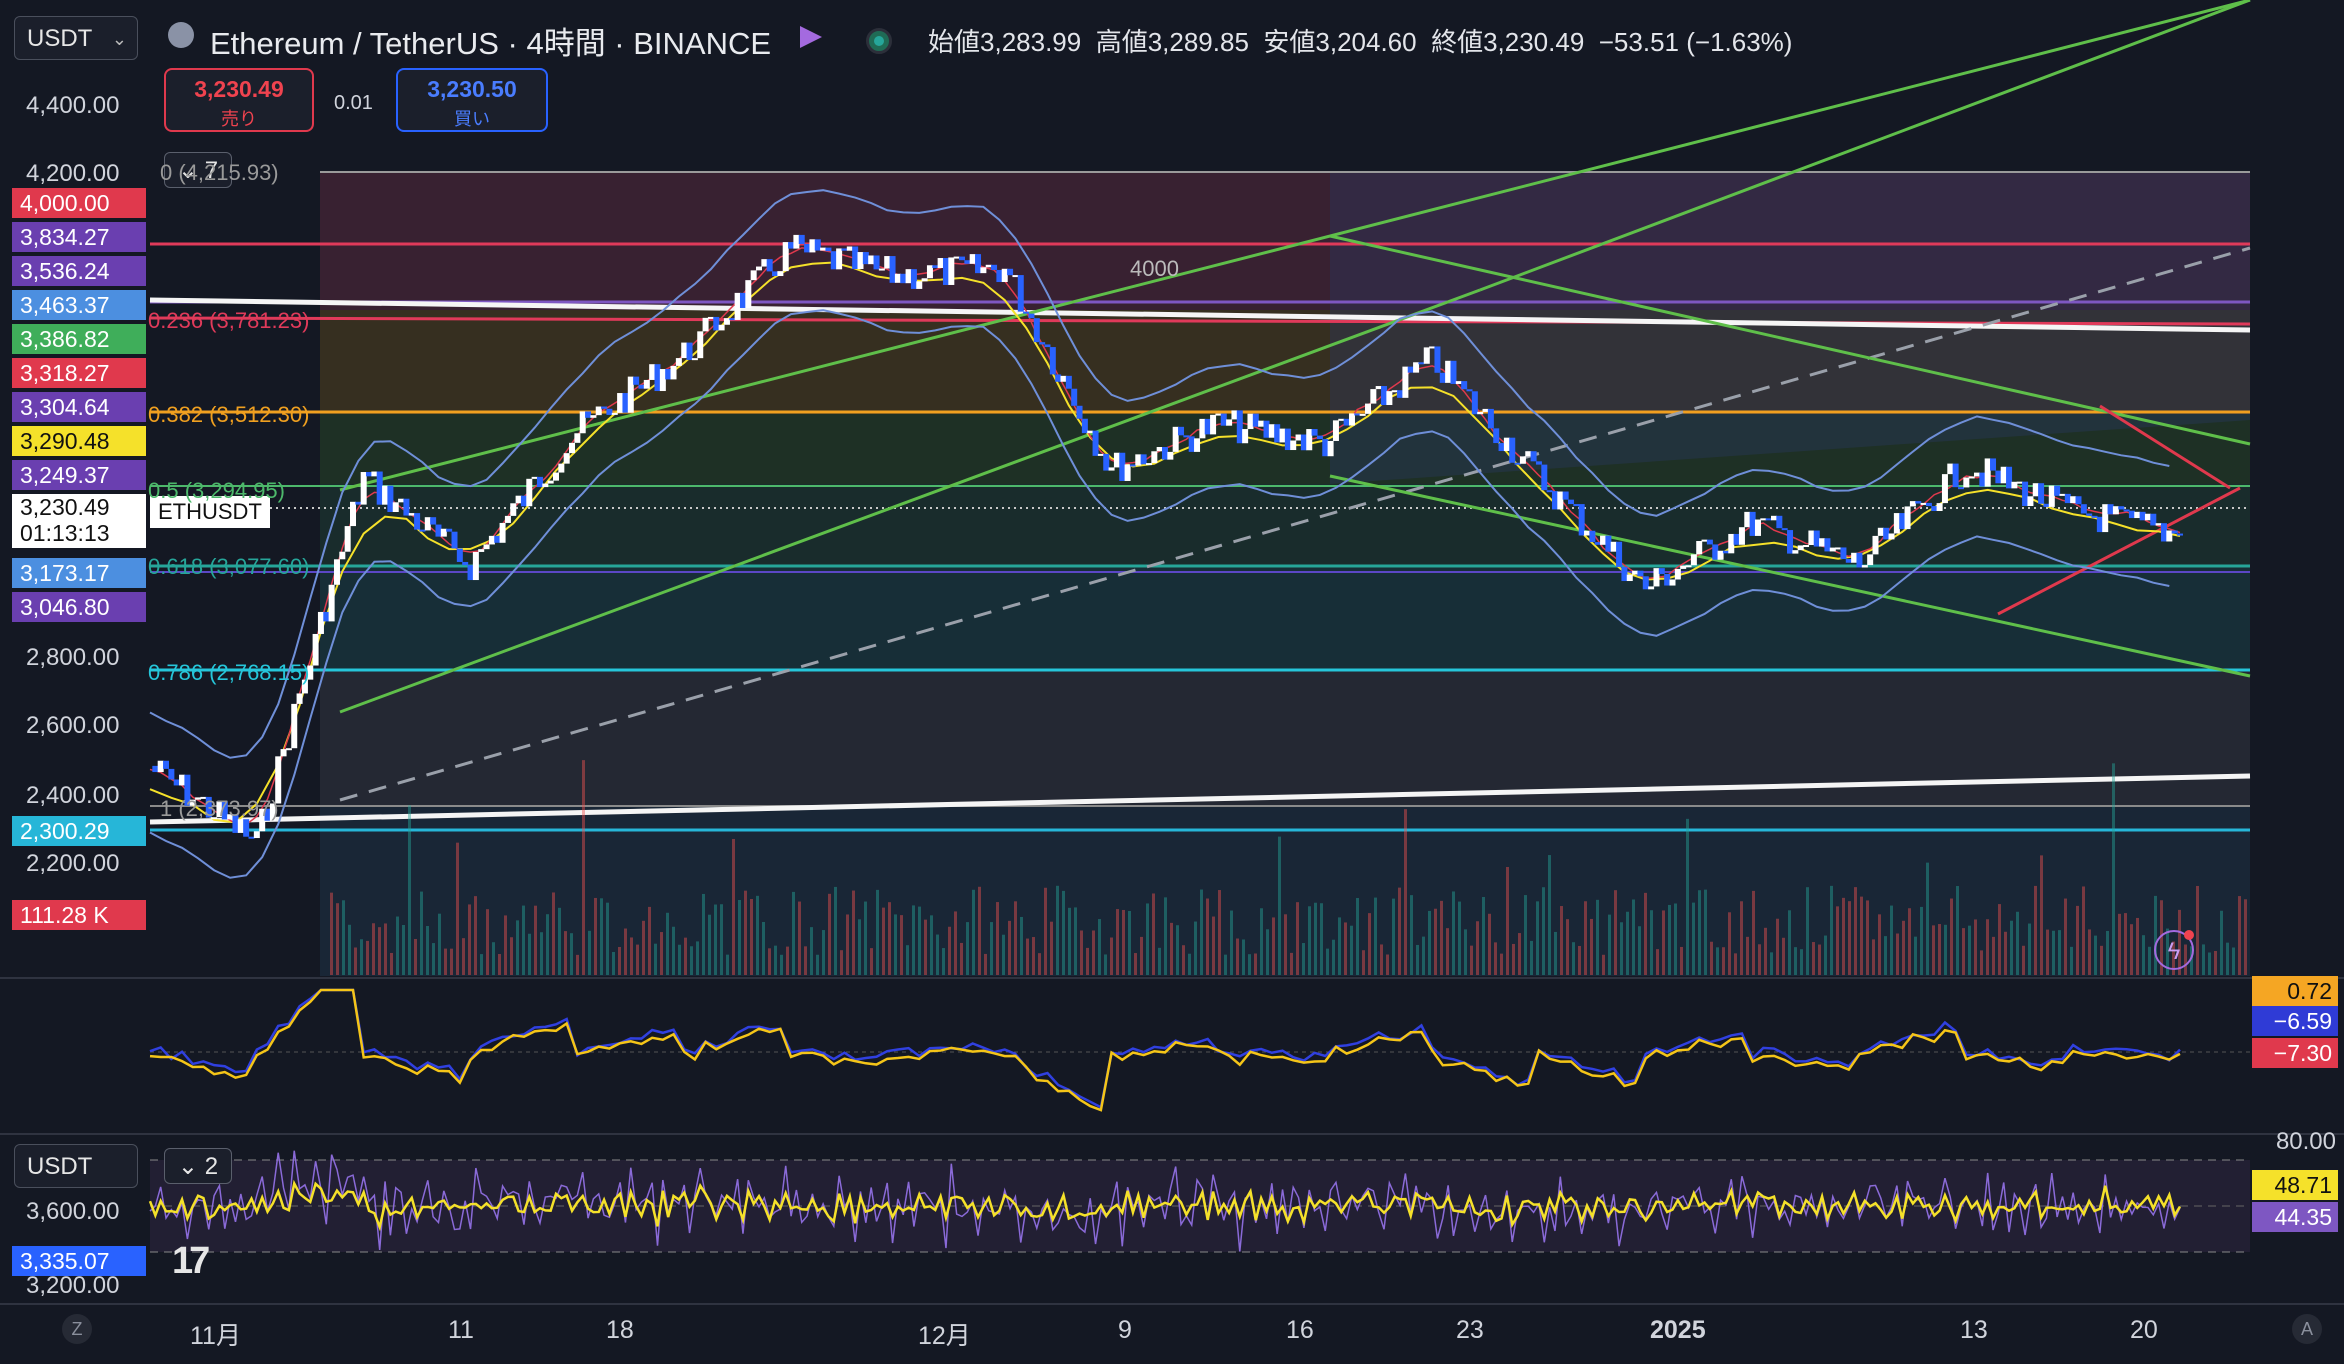  I want to click on price-tick: 2,400.00, so click(73, 795).